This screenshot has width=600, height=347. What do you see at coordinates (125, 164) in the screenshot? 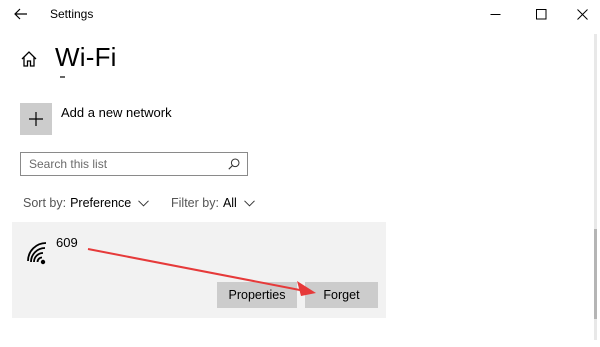
I see `search-input` at bounding box center [125, 164].